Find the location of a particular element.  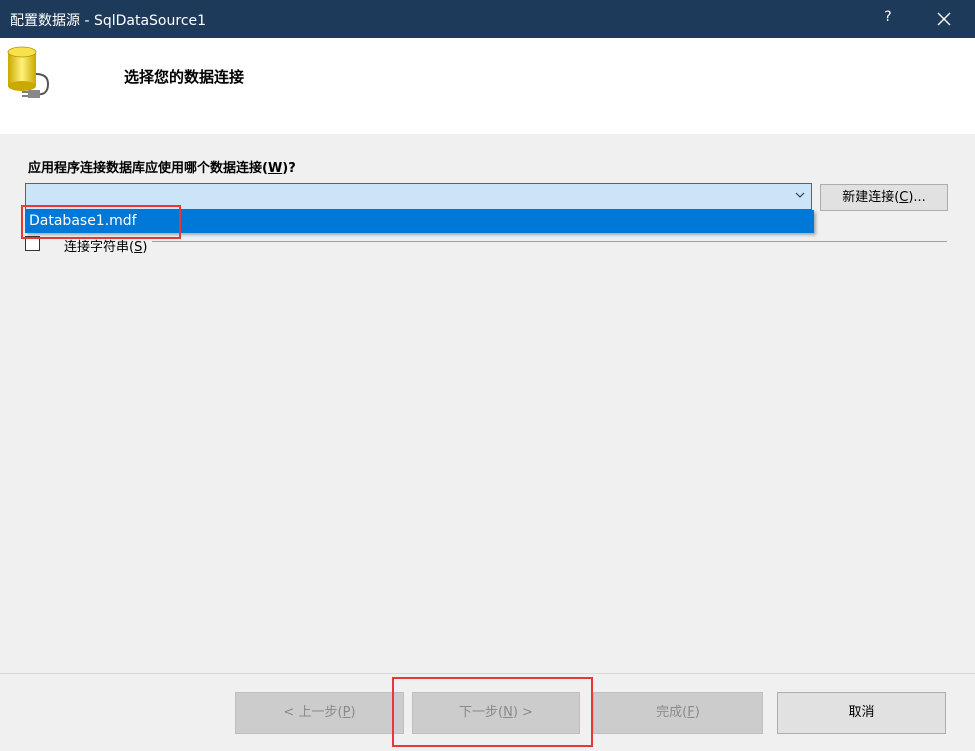

close-button is located at coordinates (944, 19).